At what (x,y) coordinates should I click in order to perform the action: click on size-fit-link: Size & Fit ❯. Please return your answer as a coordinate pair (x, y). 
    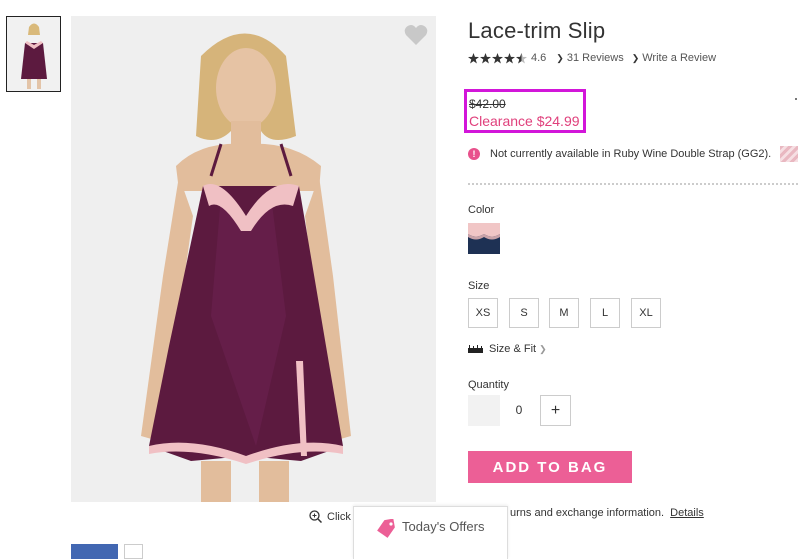
    Looking at the image, I should click on (509, 349).